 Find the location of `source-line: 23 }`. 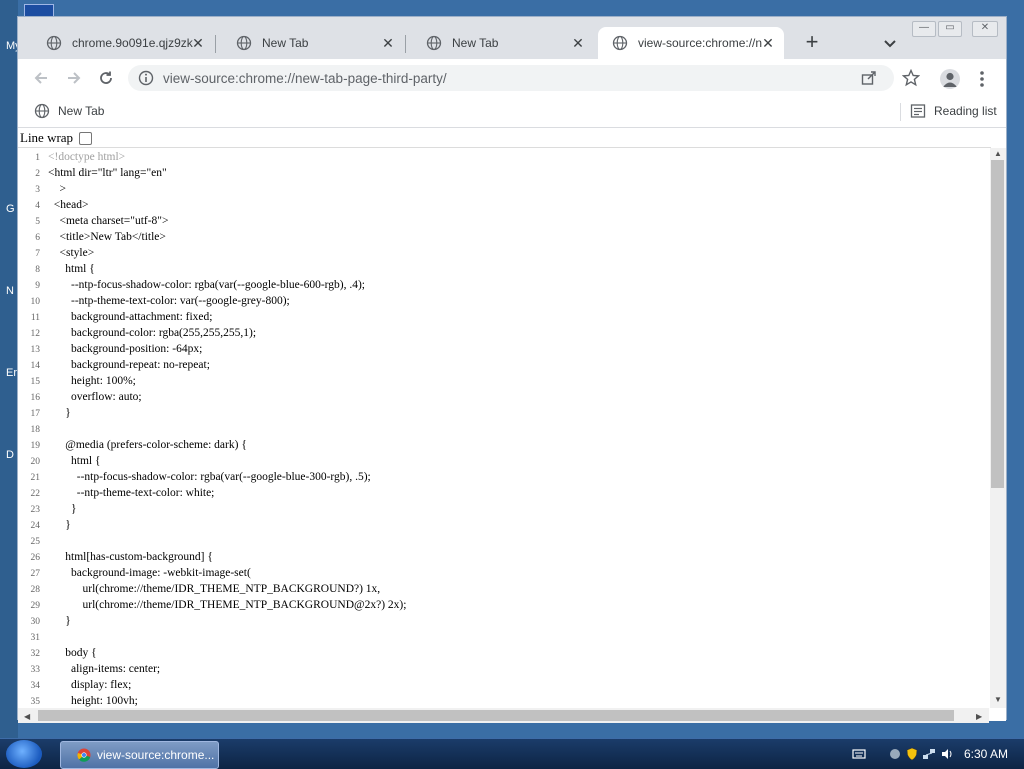

source-line: 23 } is located at coordinates (47, 511).